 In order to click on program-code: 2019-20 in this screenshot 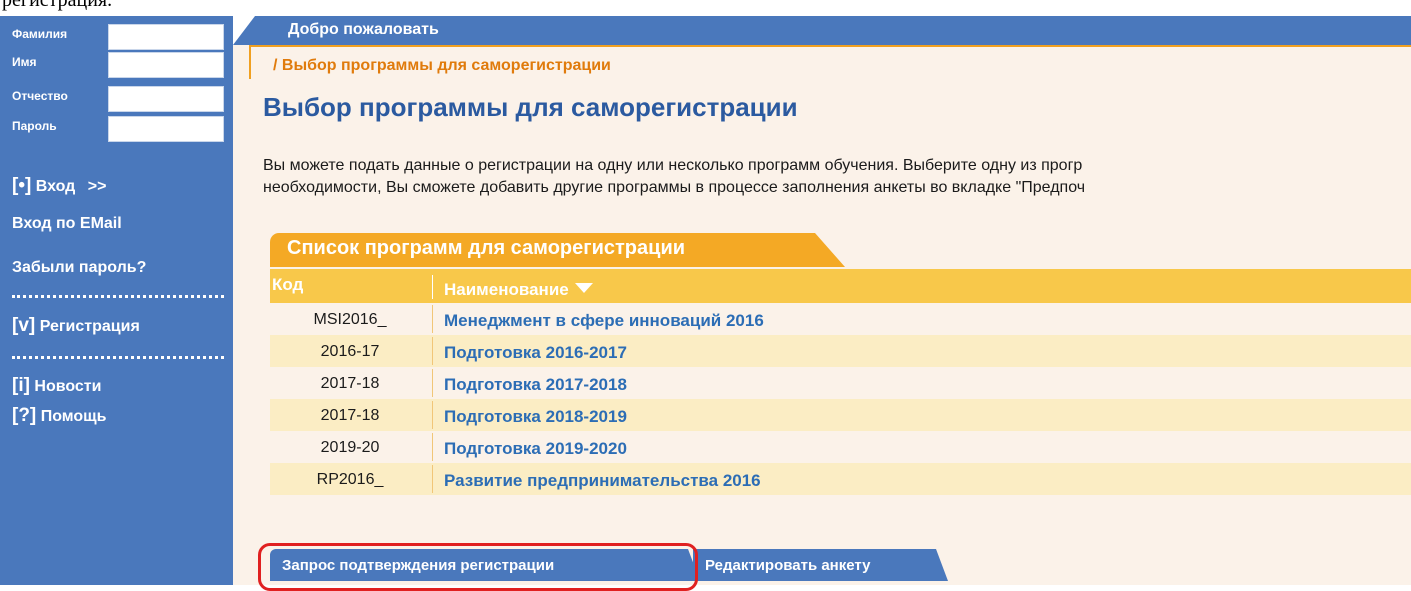, I will do `click(350, 447)`.